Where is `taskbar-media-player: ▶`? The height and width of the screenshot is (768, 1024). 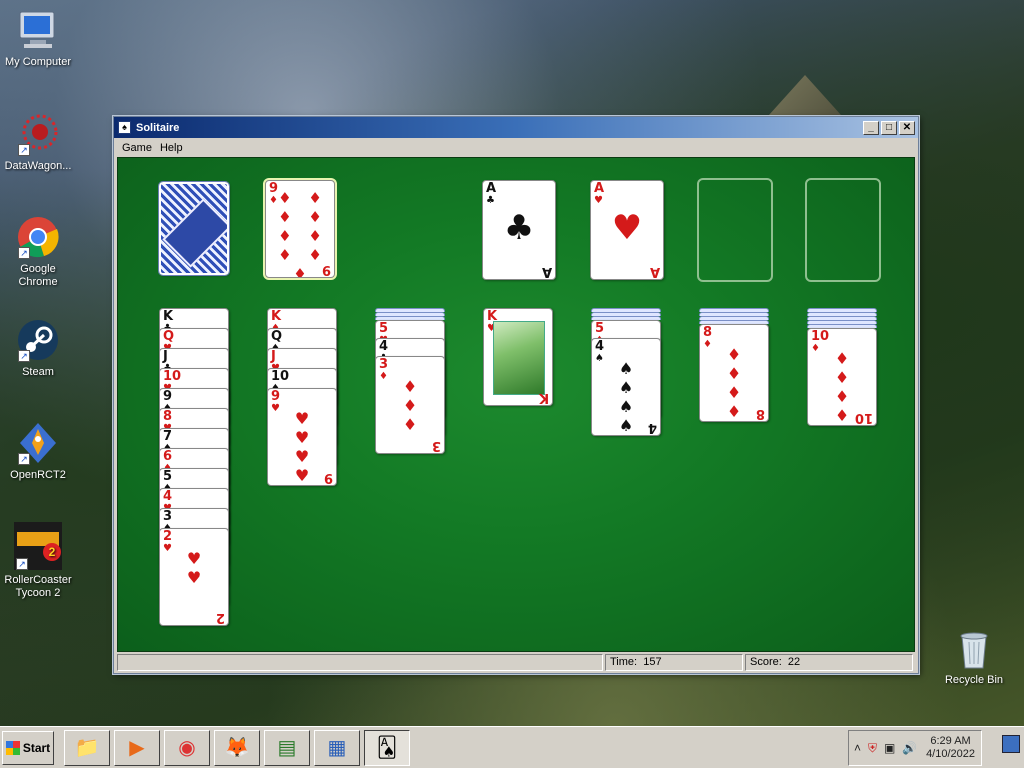
taskbar-media-player: ▶ is located at coordinates (137, 747).